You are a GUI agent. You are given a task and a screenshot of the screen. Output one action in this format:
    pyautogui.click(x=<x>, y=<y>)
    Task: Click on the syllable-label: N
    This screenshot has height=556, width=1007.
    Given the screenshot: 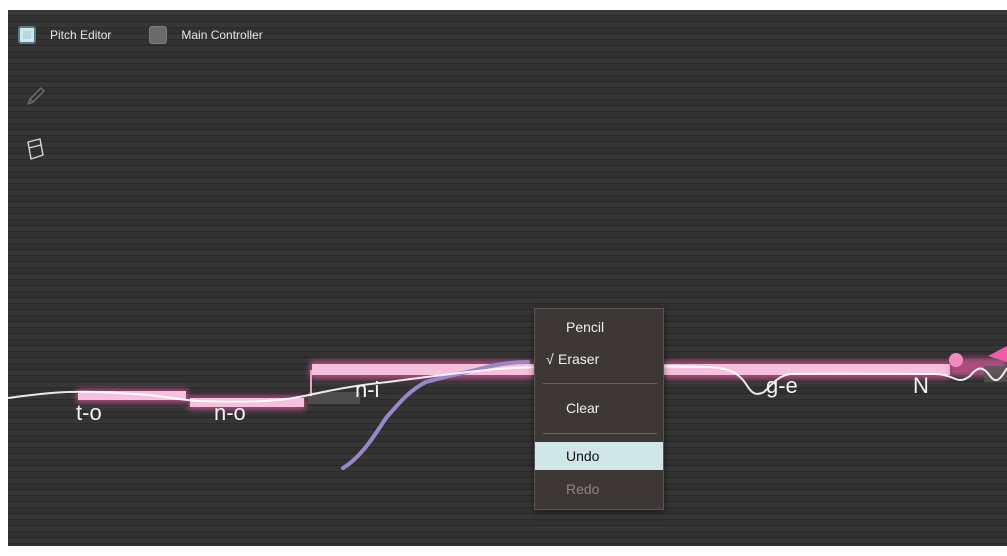 What is the action you would take?
    pyautogui.click(x=921, y=385)
    